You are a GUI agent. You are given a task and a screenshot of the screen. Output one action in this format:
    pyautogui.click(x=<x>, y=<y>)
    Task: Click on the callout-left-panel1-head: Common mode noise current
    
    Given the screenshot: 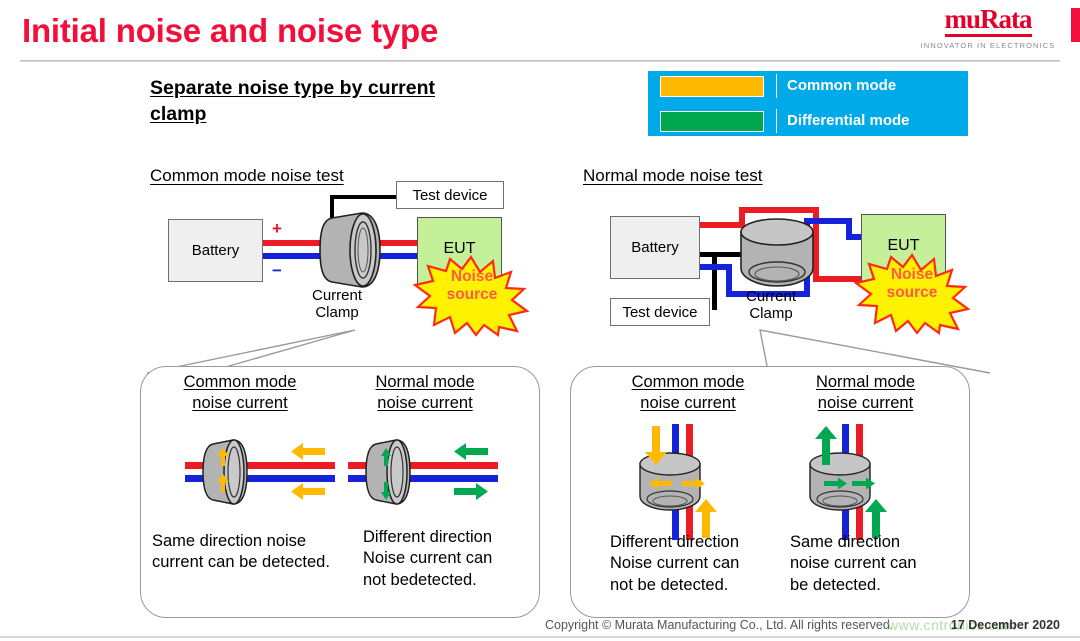 What is the action you would take?
    pyautogui.click(x=240, y=393)
    